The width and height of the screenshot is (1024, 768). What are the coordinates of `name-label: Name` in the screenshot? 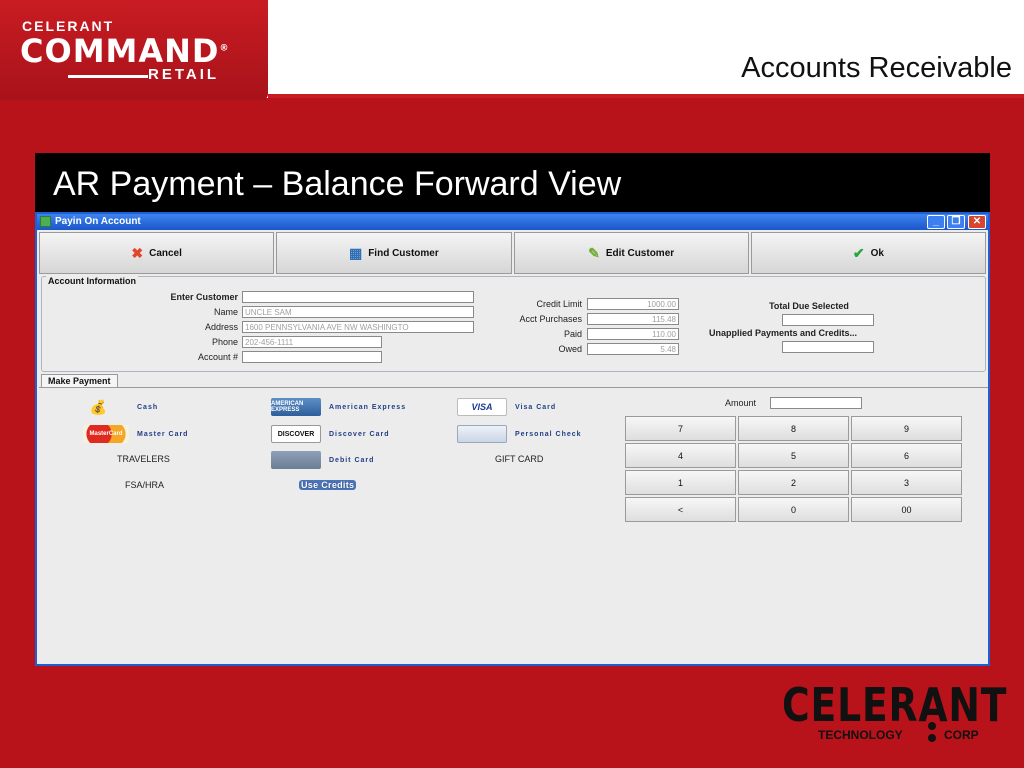 It's located at (225, 312).